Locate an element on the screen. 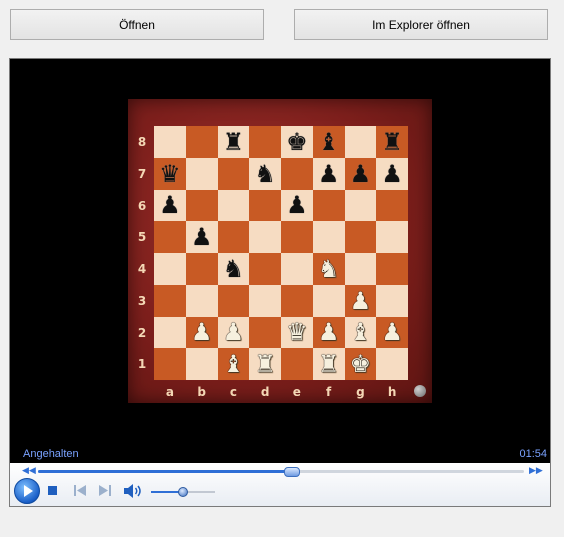  seek-back-icon: ◀◀ is located at coordinates (29, 470).